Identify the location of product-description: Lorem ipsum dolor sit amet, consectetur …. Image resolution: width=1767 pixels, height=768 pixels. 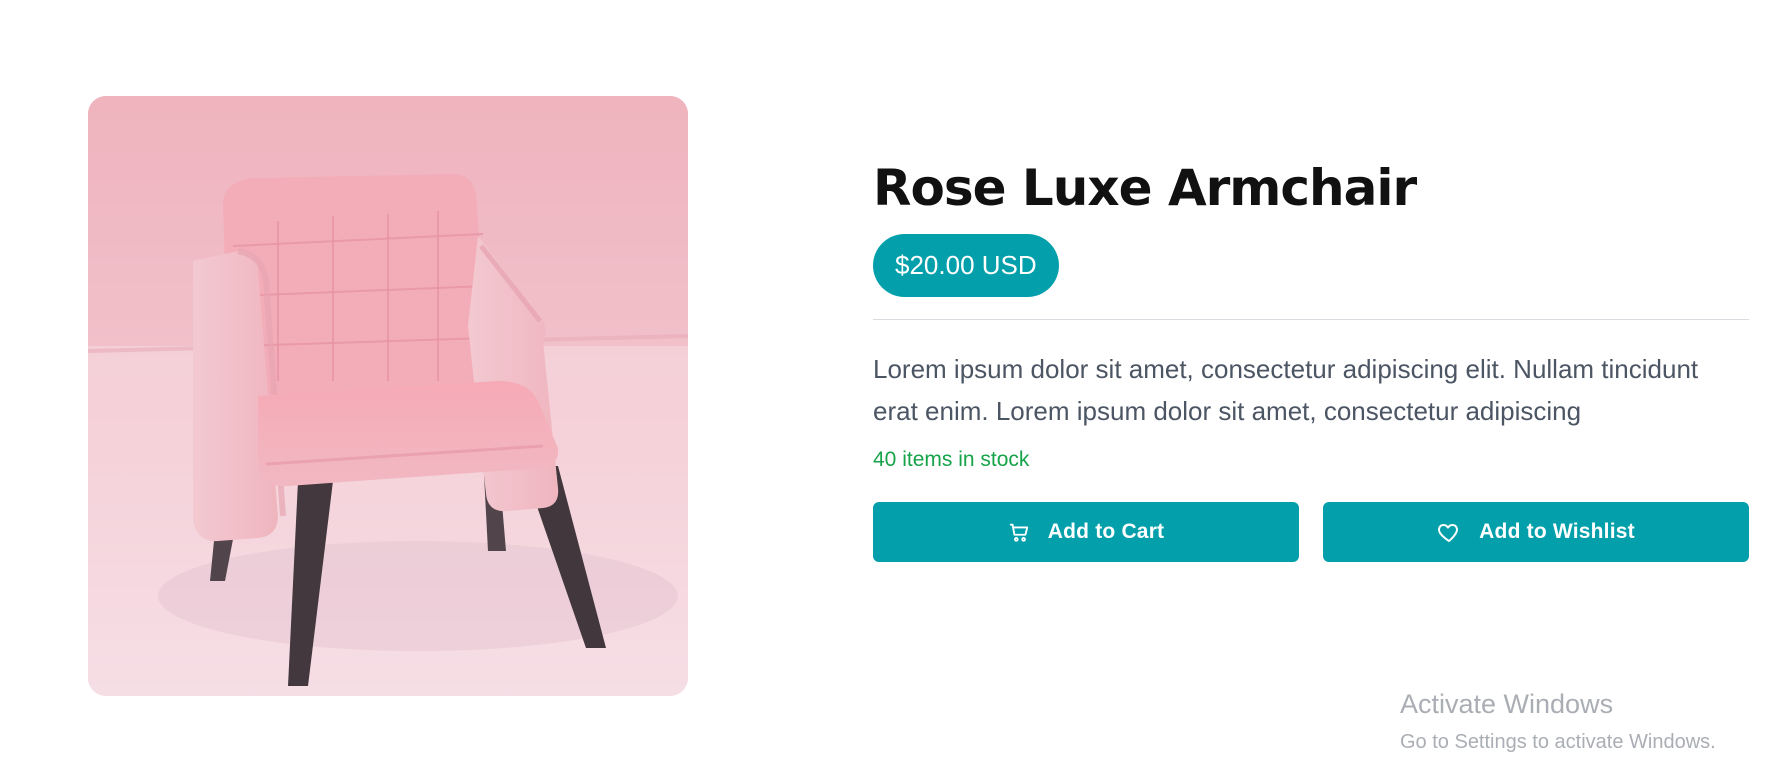
(1286, 390).